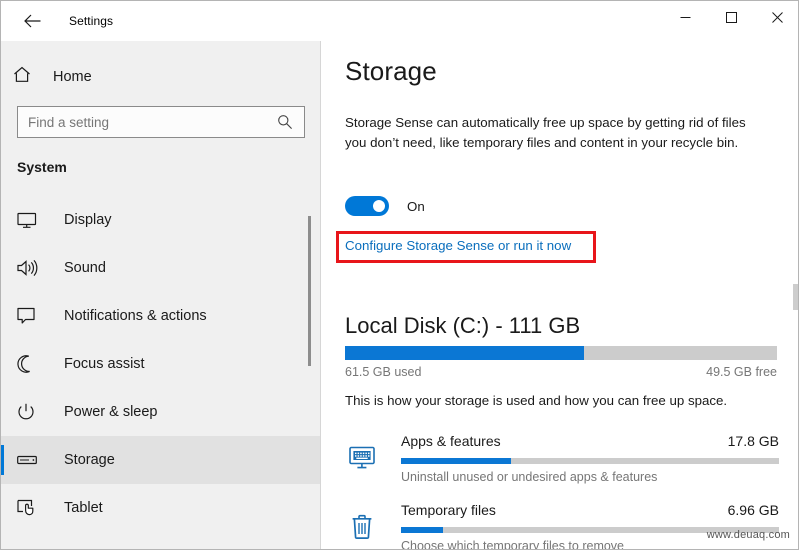 Image resolution: width=799 pixels, height=550 pixels. I want to click on watermark: www.deuaq.com, so click(748, 535).